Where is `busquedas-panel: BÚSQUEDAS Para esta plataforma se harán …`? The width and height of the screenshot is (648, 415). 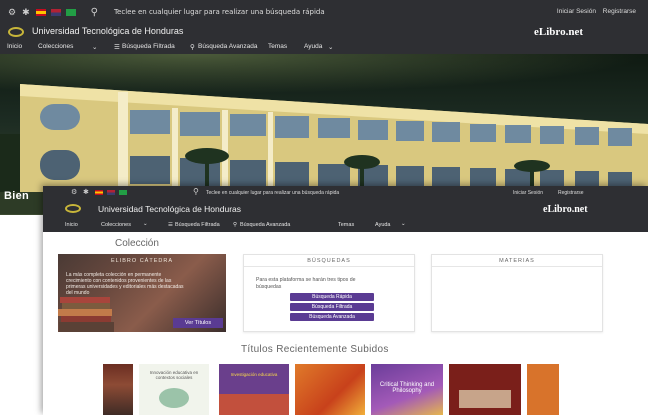 busquedas-panel: BÚSQUEDAS Para esta plataforma se harán … is located at coordinates (329, 293).